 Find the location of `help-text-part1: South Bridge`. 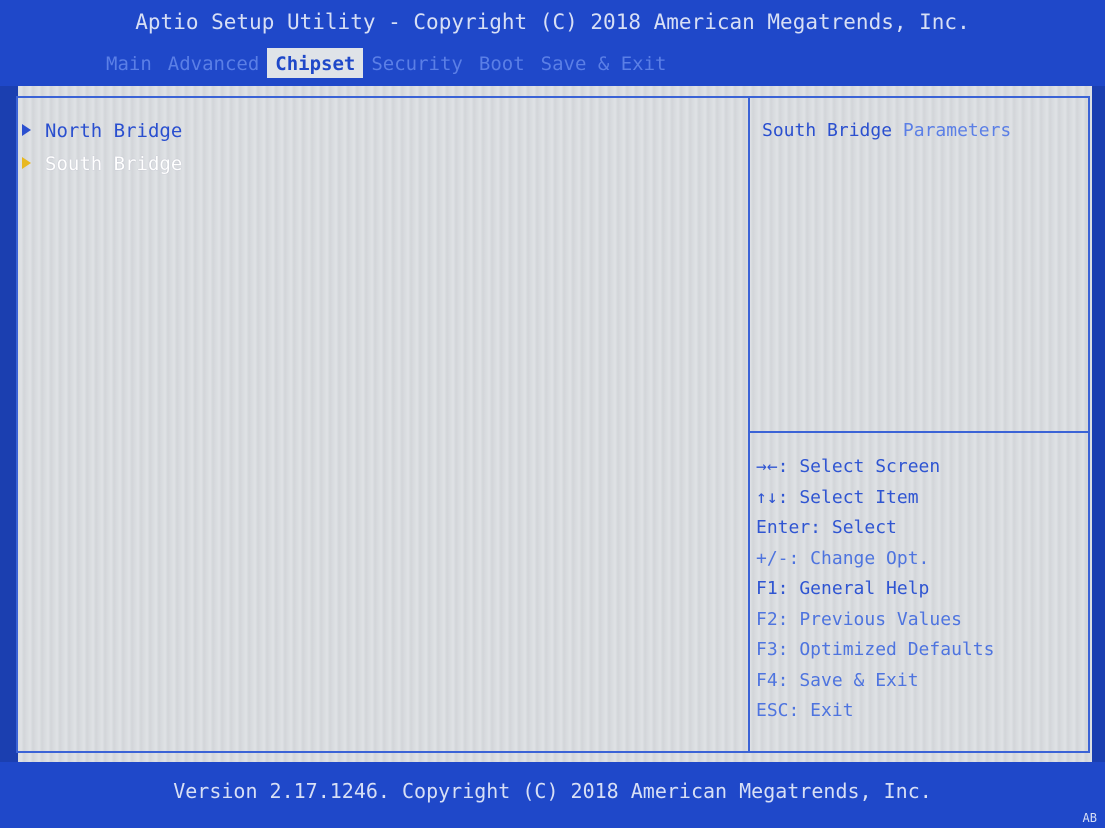

help-text-part1: South Bridge is located at coordinates (827, 130).